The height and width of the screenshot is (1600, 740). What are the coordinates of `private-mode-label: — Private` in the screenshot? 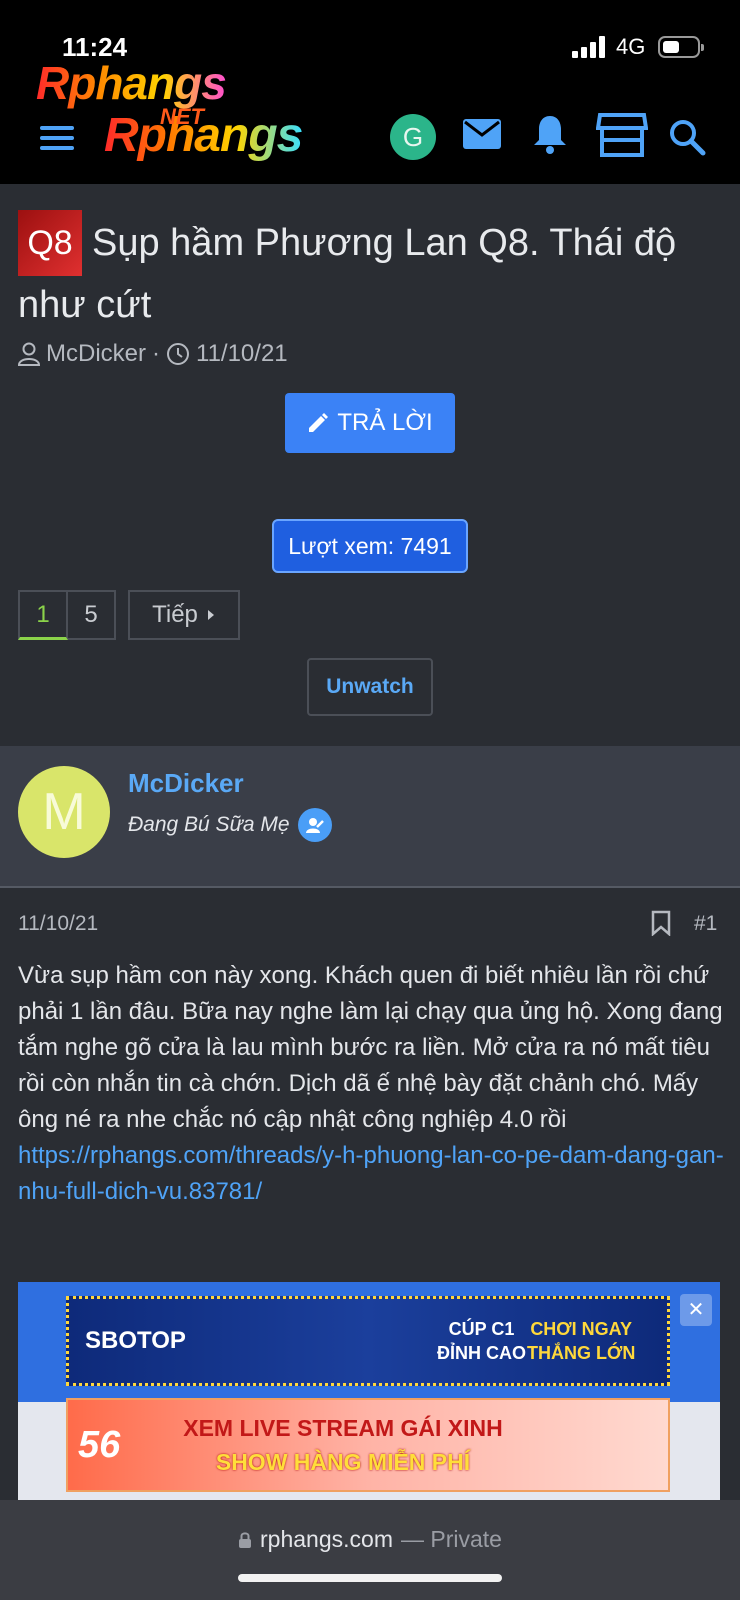 It's located at (451, 1539).